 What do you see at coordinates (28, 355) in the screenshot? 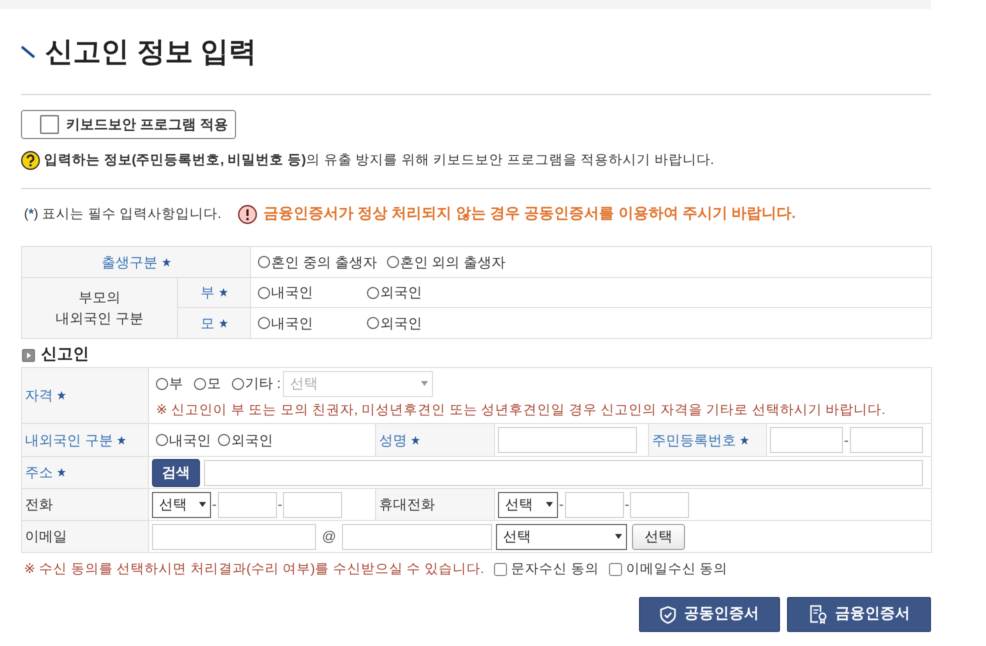
I see `play-square-icon` at bounding box center [28, 355].